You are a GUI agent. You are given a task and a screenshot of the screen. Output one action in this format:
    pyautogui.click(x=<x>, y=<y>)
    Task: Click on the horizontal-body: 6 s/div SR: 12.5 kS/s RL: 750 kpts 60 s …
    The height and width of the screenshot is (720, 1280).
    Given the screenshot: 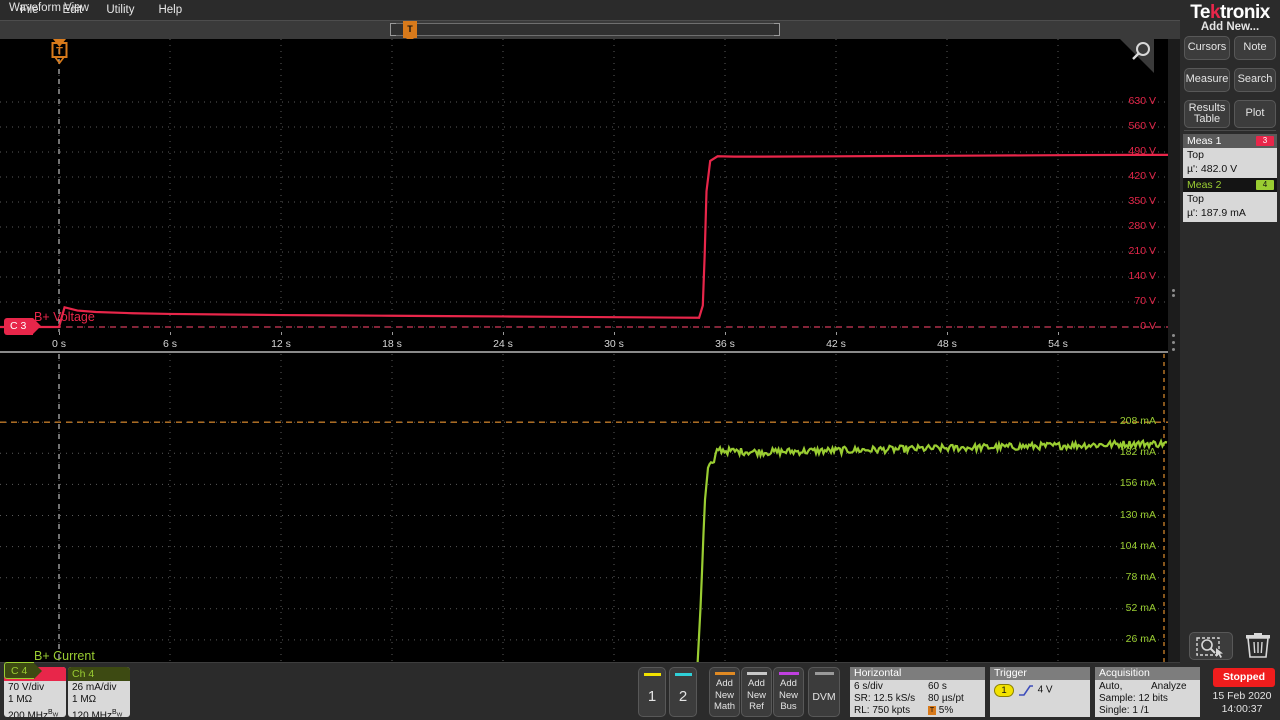 What is the action you would take?
    pyautogui.click(x=917, y=698)
    